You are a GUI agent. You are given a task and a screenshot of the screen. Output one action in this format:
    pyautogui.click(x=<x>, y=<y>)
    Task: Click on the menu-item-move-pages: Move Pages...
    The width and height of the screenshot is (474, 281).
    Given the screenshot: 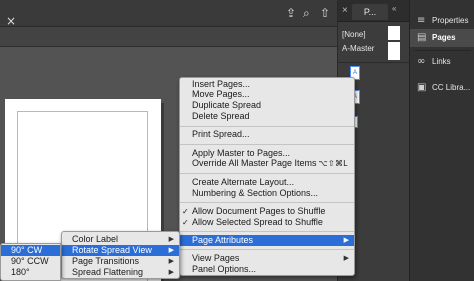 What is the action you would take?
    pyautogui.click(x=267, y=94)
    